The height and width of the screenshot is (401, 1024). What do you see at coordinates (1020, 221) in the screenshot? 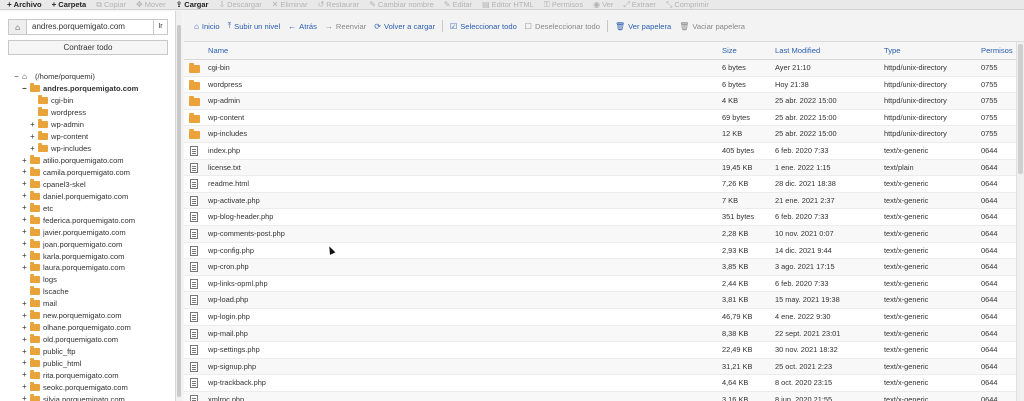
I see `file-list-scrollbar` at bounding box center [1020, 221].